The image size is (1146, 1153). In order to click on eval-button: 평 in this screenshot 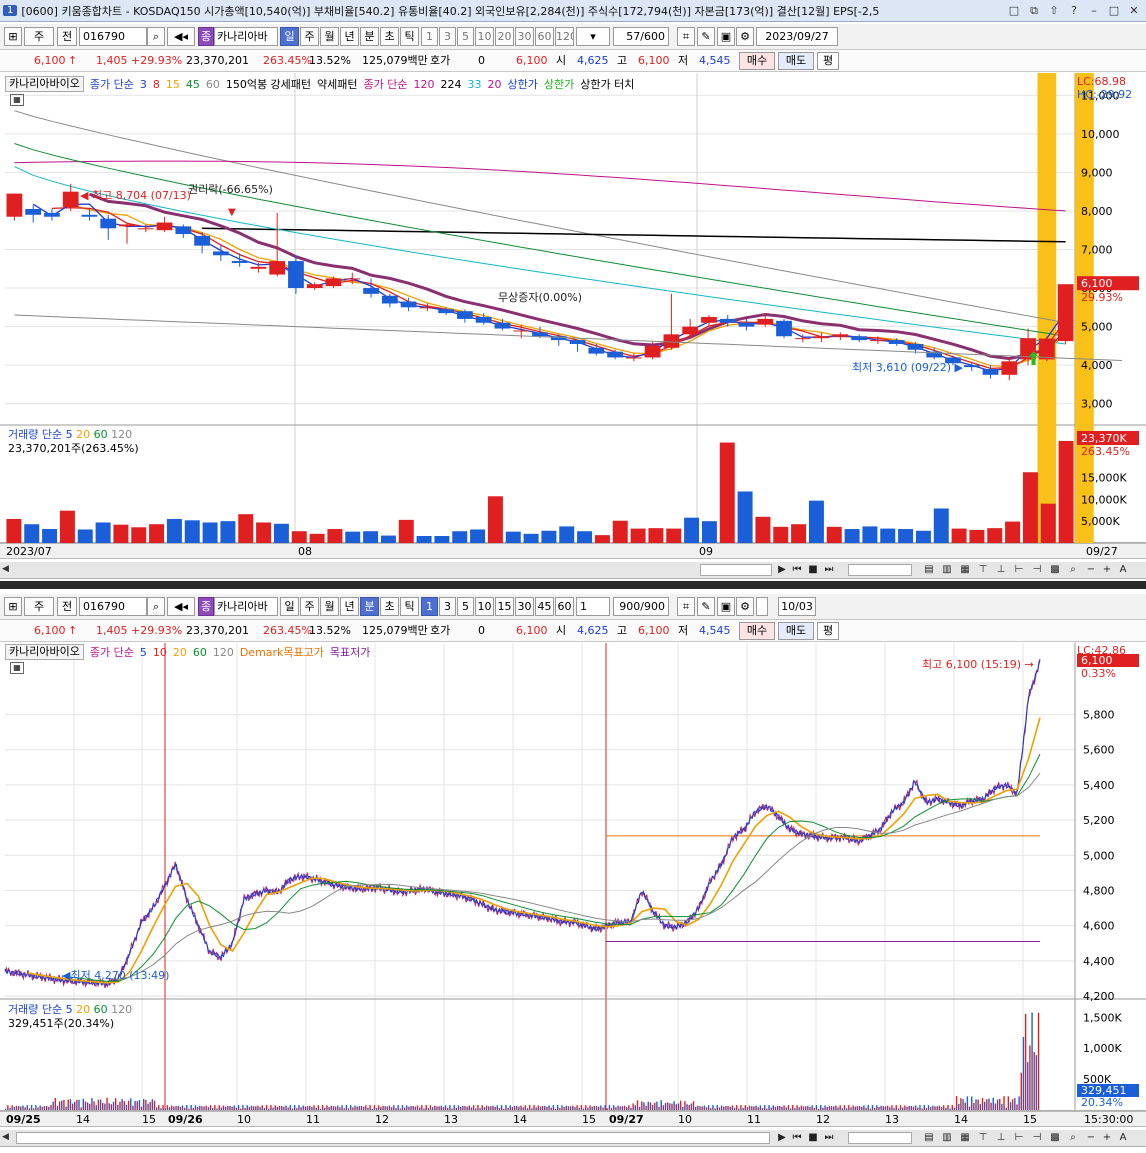, I will do `click(828, 631)`.